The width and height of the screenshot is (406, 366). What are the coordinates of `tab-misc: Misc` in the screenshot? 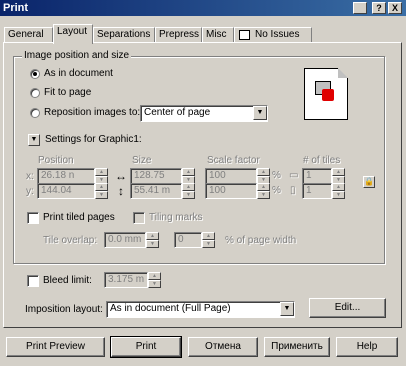 It's located at (218, 35).